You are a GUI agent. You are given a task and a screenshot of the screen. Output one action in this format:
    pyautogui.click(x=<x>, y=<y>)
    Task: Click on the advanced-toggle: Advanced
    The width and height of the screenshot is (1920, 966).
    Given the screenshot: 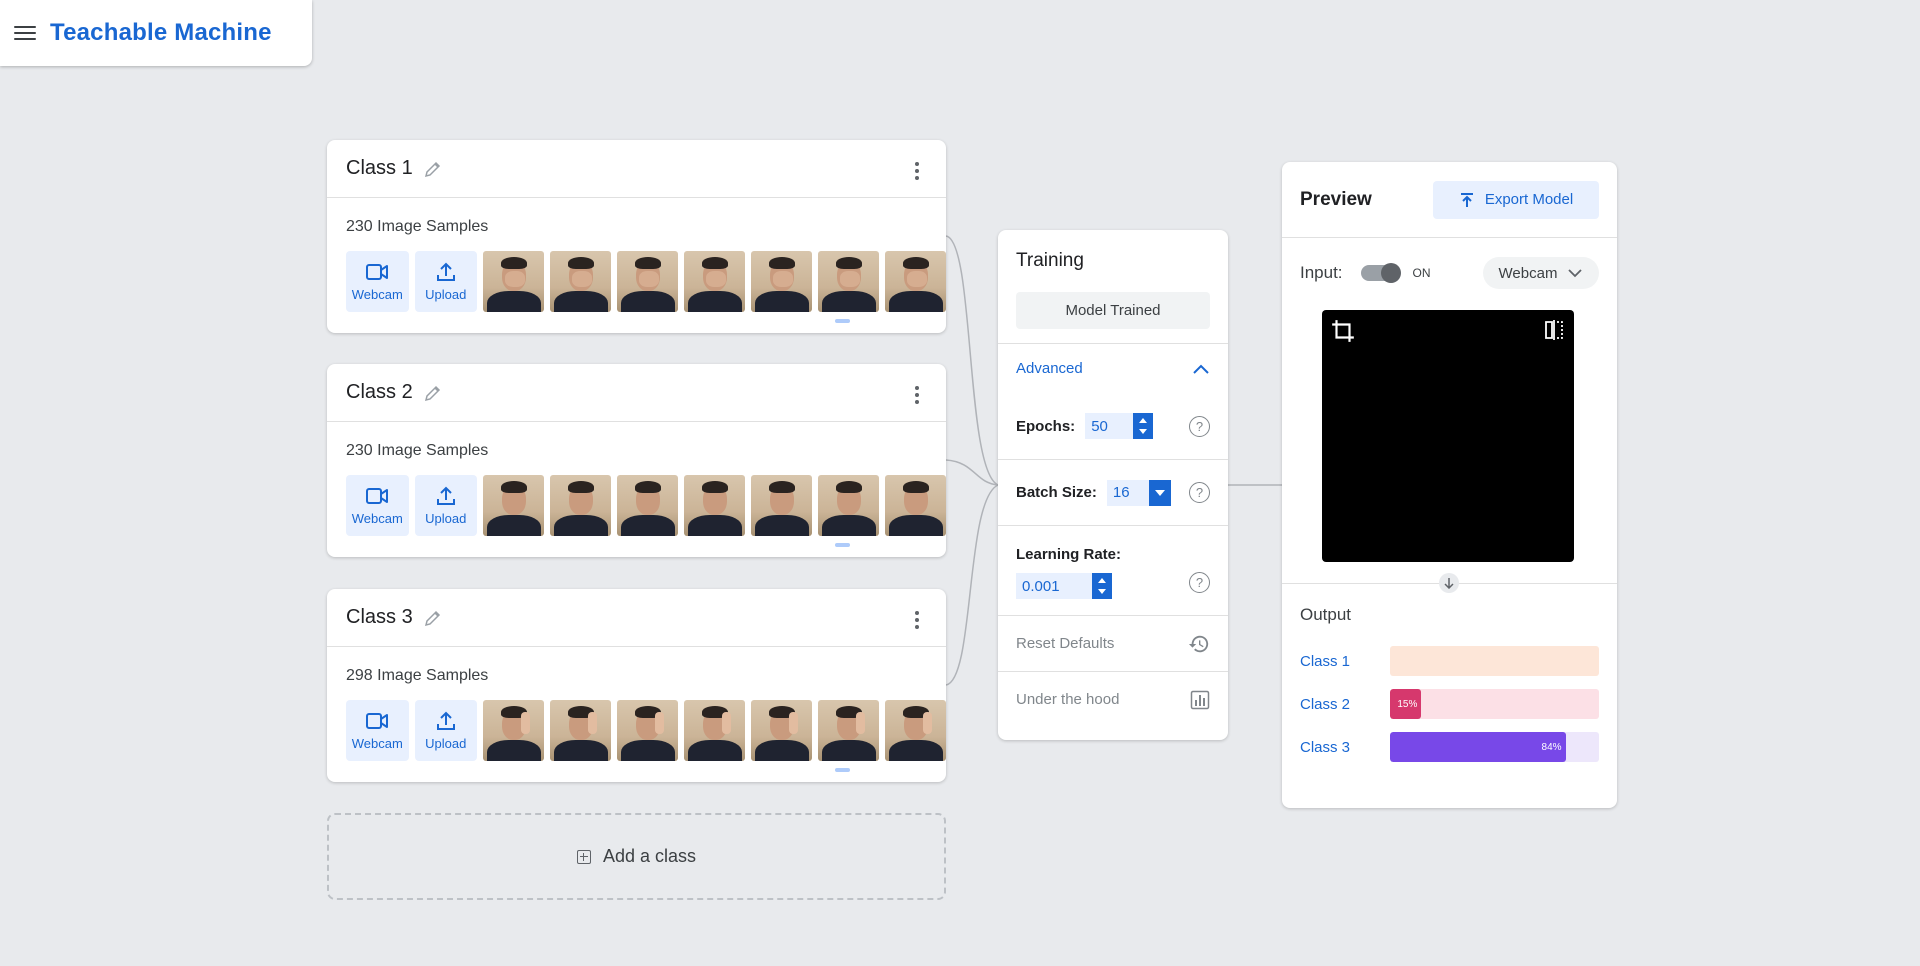 What is the action you would take?
    pyautogui.click(x=1113, y=368)
    